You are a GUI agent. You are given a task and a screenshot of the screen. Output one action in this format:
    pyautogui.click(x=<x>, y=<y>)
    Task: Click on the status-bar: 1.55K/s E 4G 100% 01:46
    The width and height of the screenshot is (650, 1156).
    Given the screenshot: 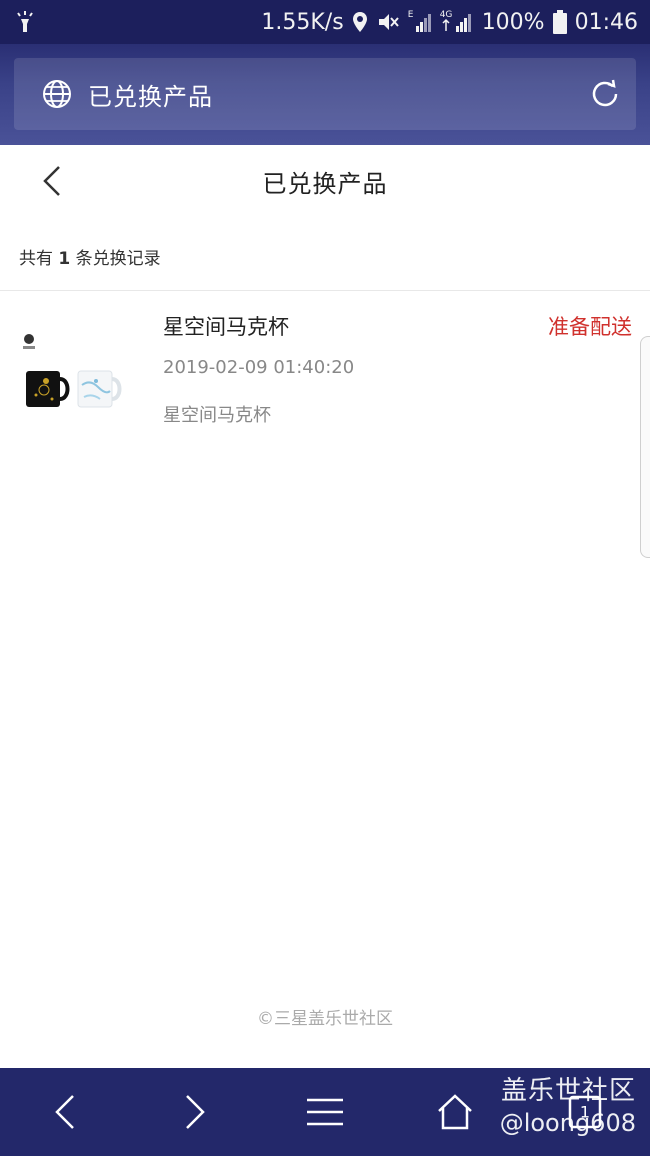 What is the action you would take?
    pyautogui.click(x=325, y=22)
    